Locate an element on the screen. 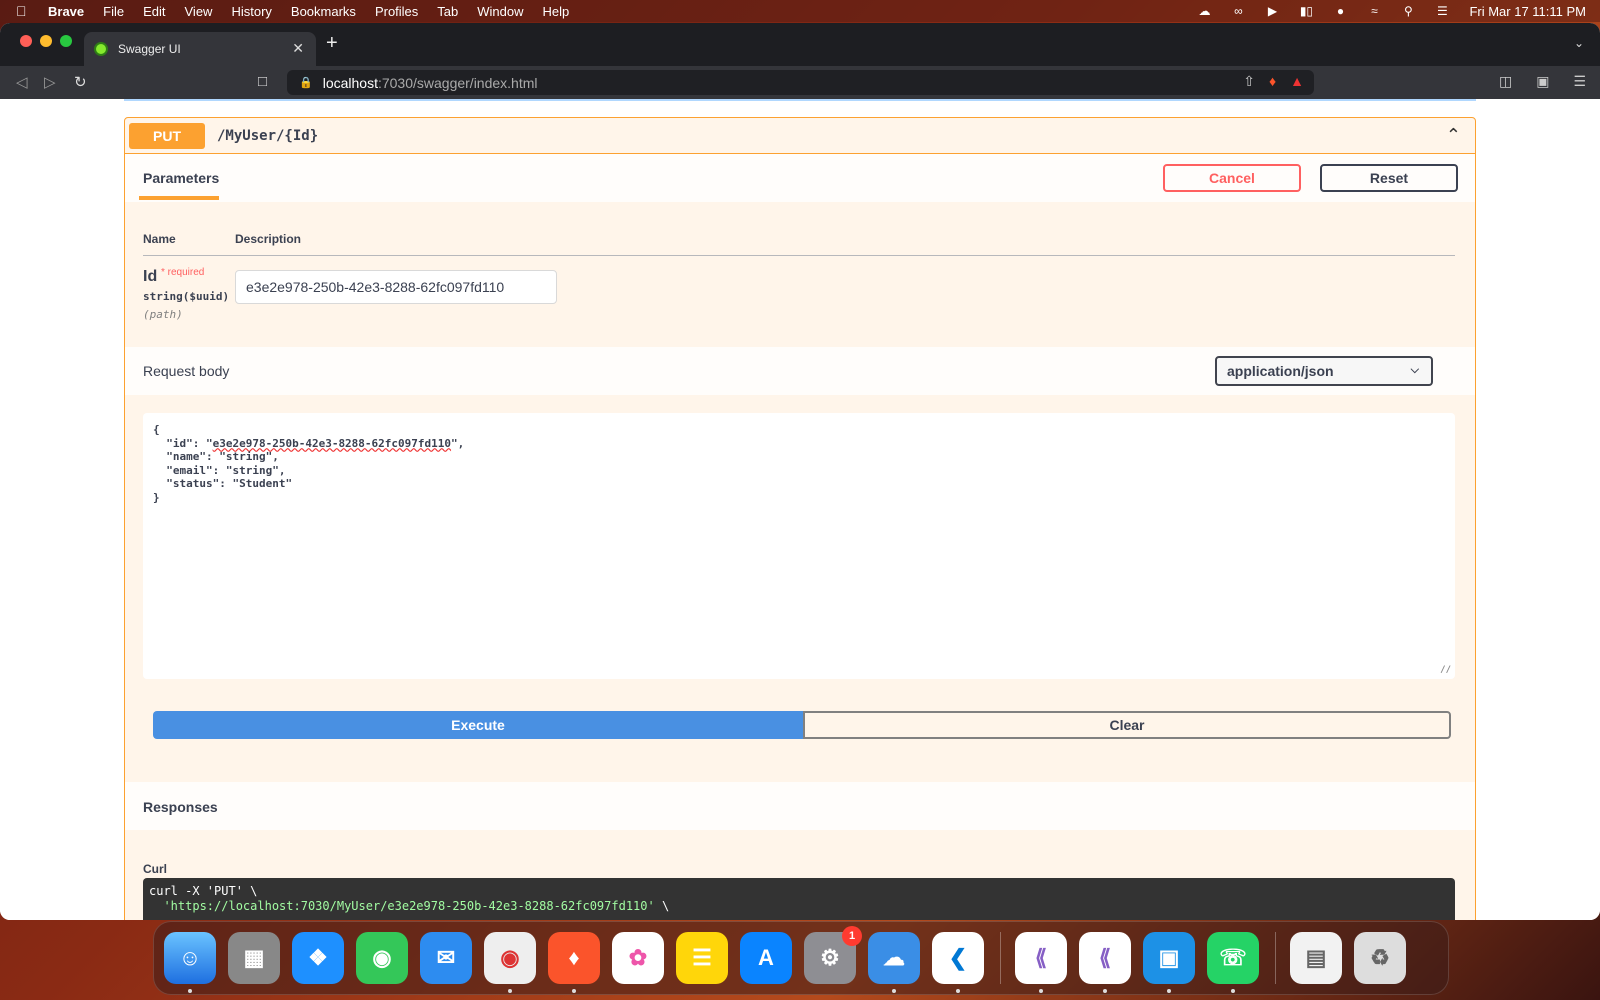 Image resolution: width=1600 pixels, height=1000 pixels. menu-icon: ☰ is located at coordinates (1579, 81).